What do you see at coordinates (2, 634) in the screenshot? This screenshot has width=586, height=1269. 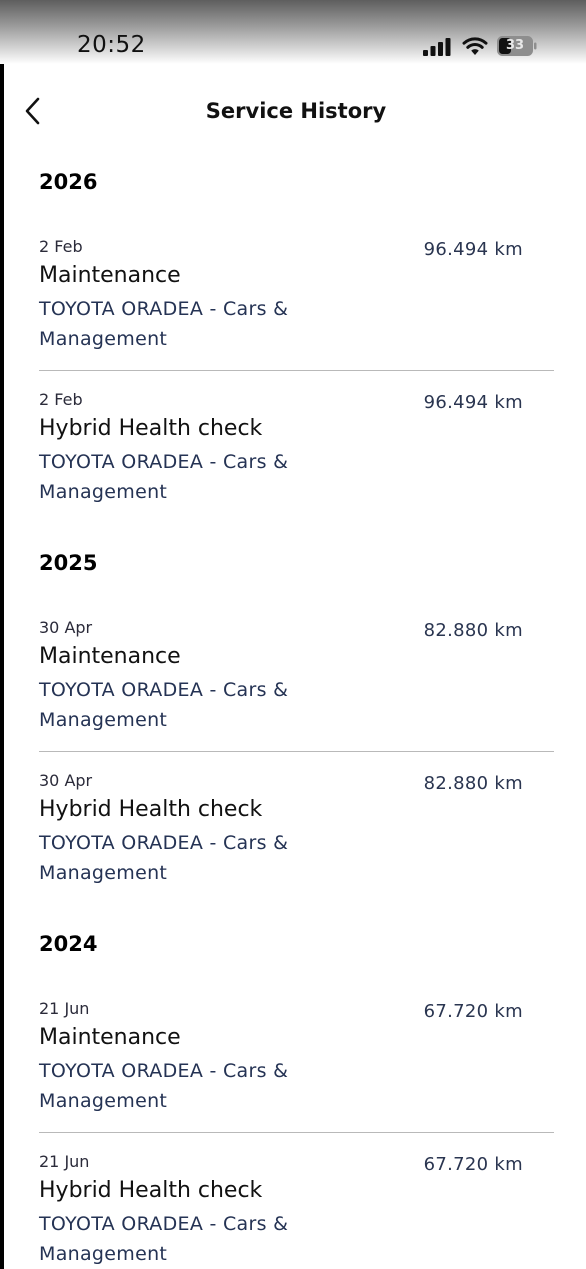 I see `screen-edge` at bounding box center [2, 634].